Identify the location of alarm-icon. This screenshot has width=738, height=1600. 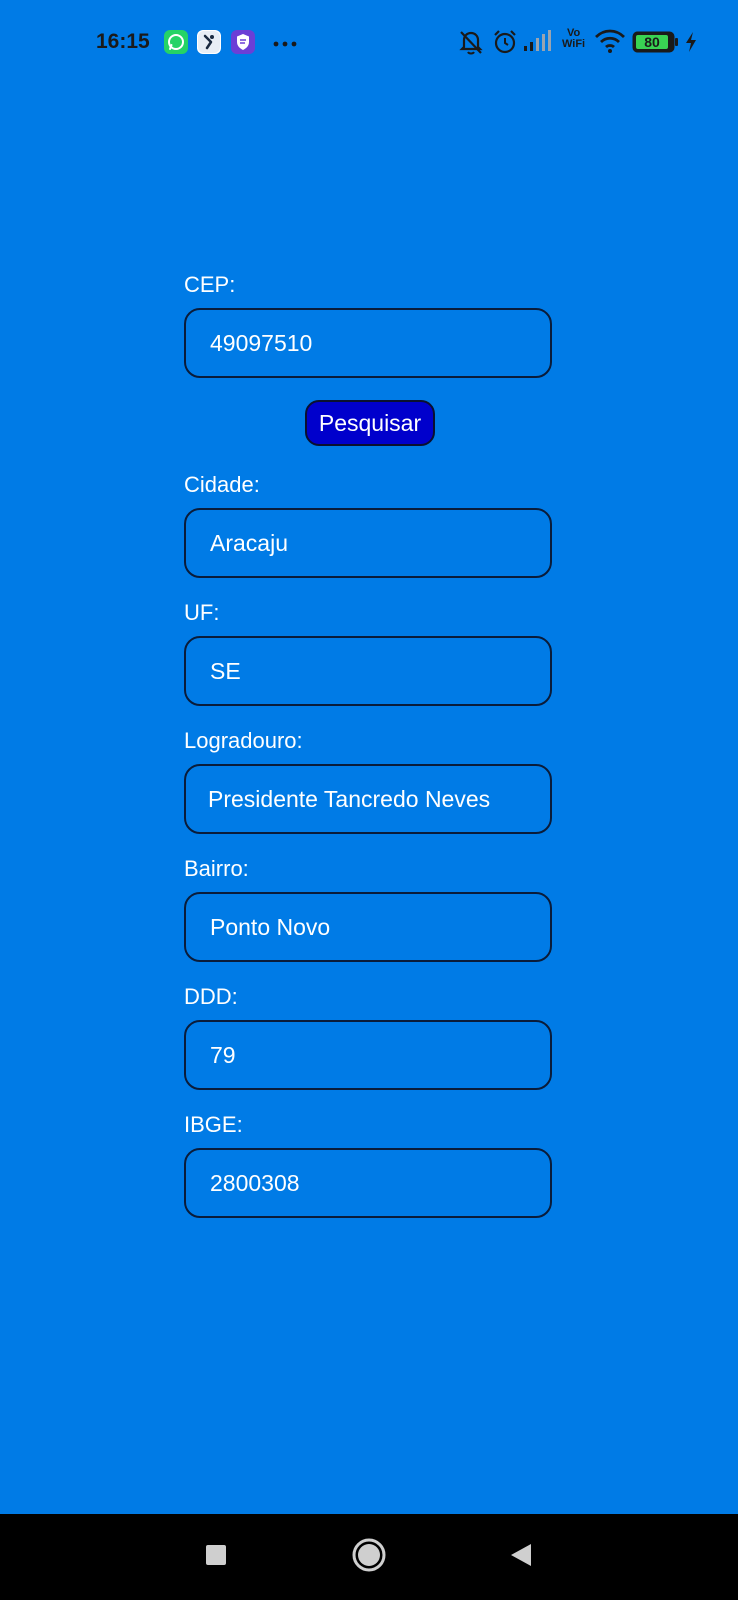
(505, 44).